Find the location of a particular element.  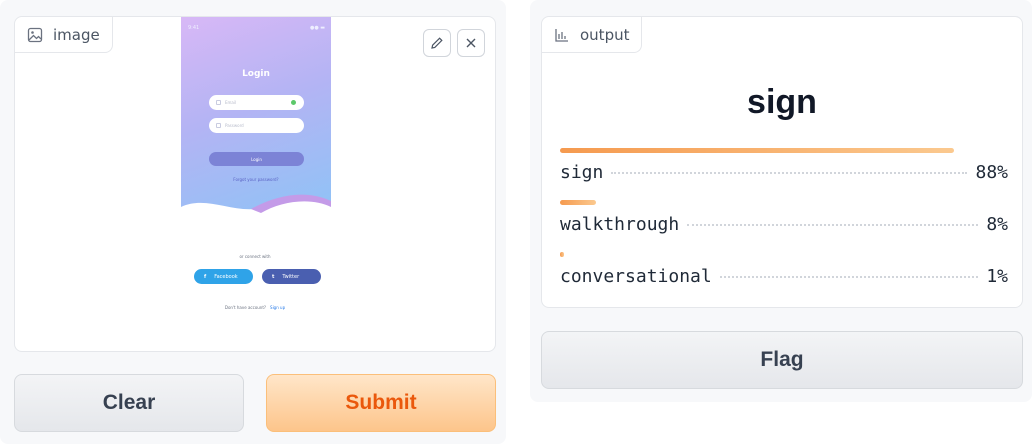

confidence-row: conversational 1% is located at coordinates (784, 269).